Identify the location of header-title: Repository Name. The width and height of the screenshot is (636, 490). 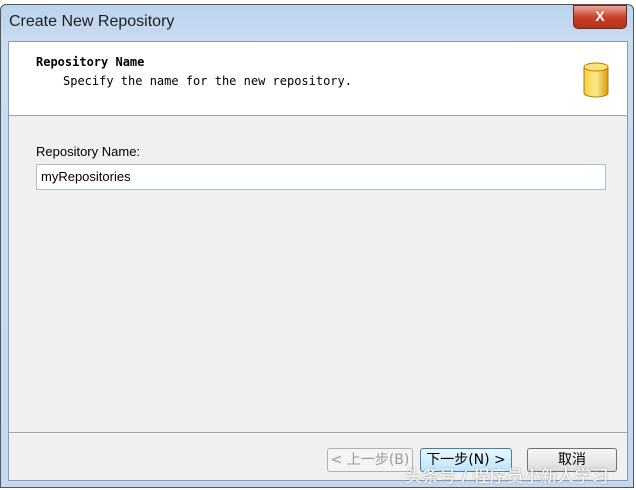
(90, 62).